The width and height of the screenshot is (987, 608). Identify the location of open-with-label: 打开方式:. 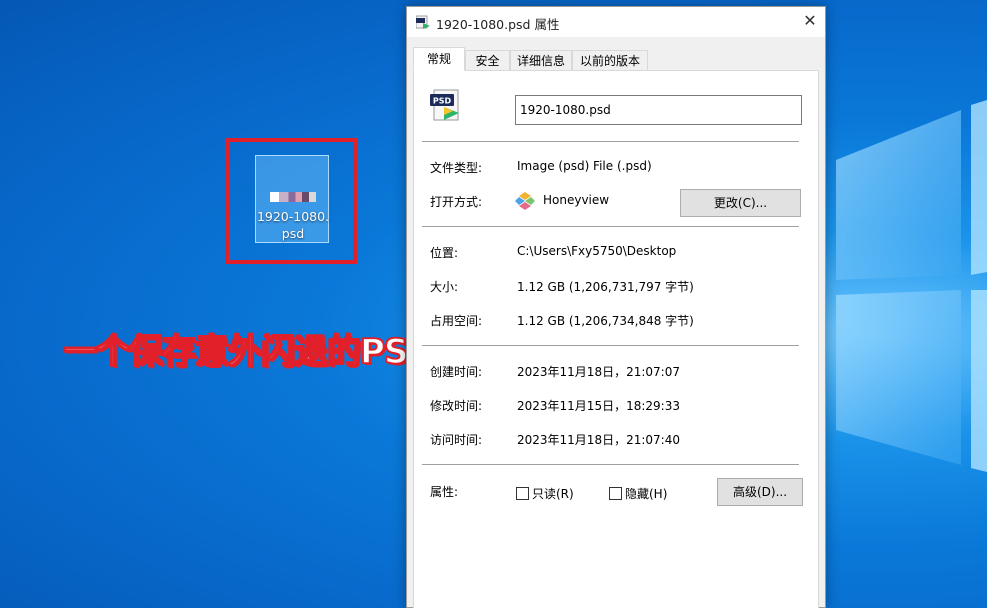
(456, 202).